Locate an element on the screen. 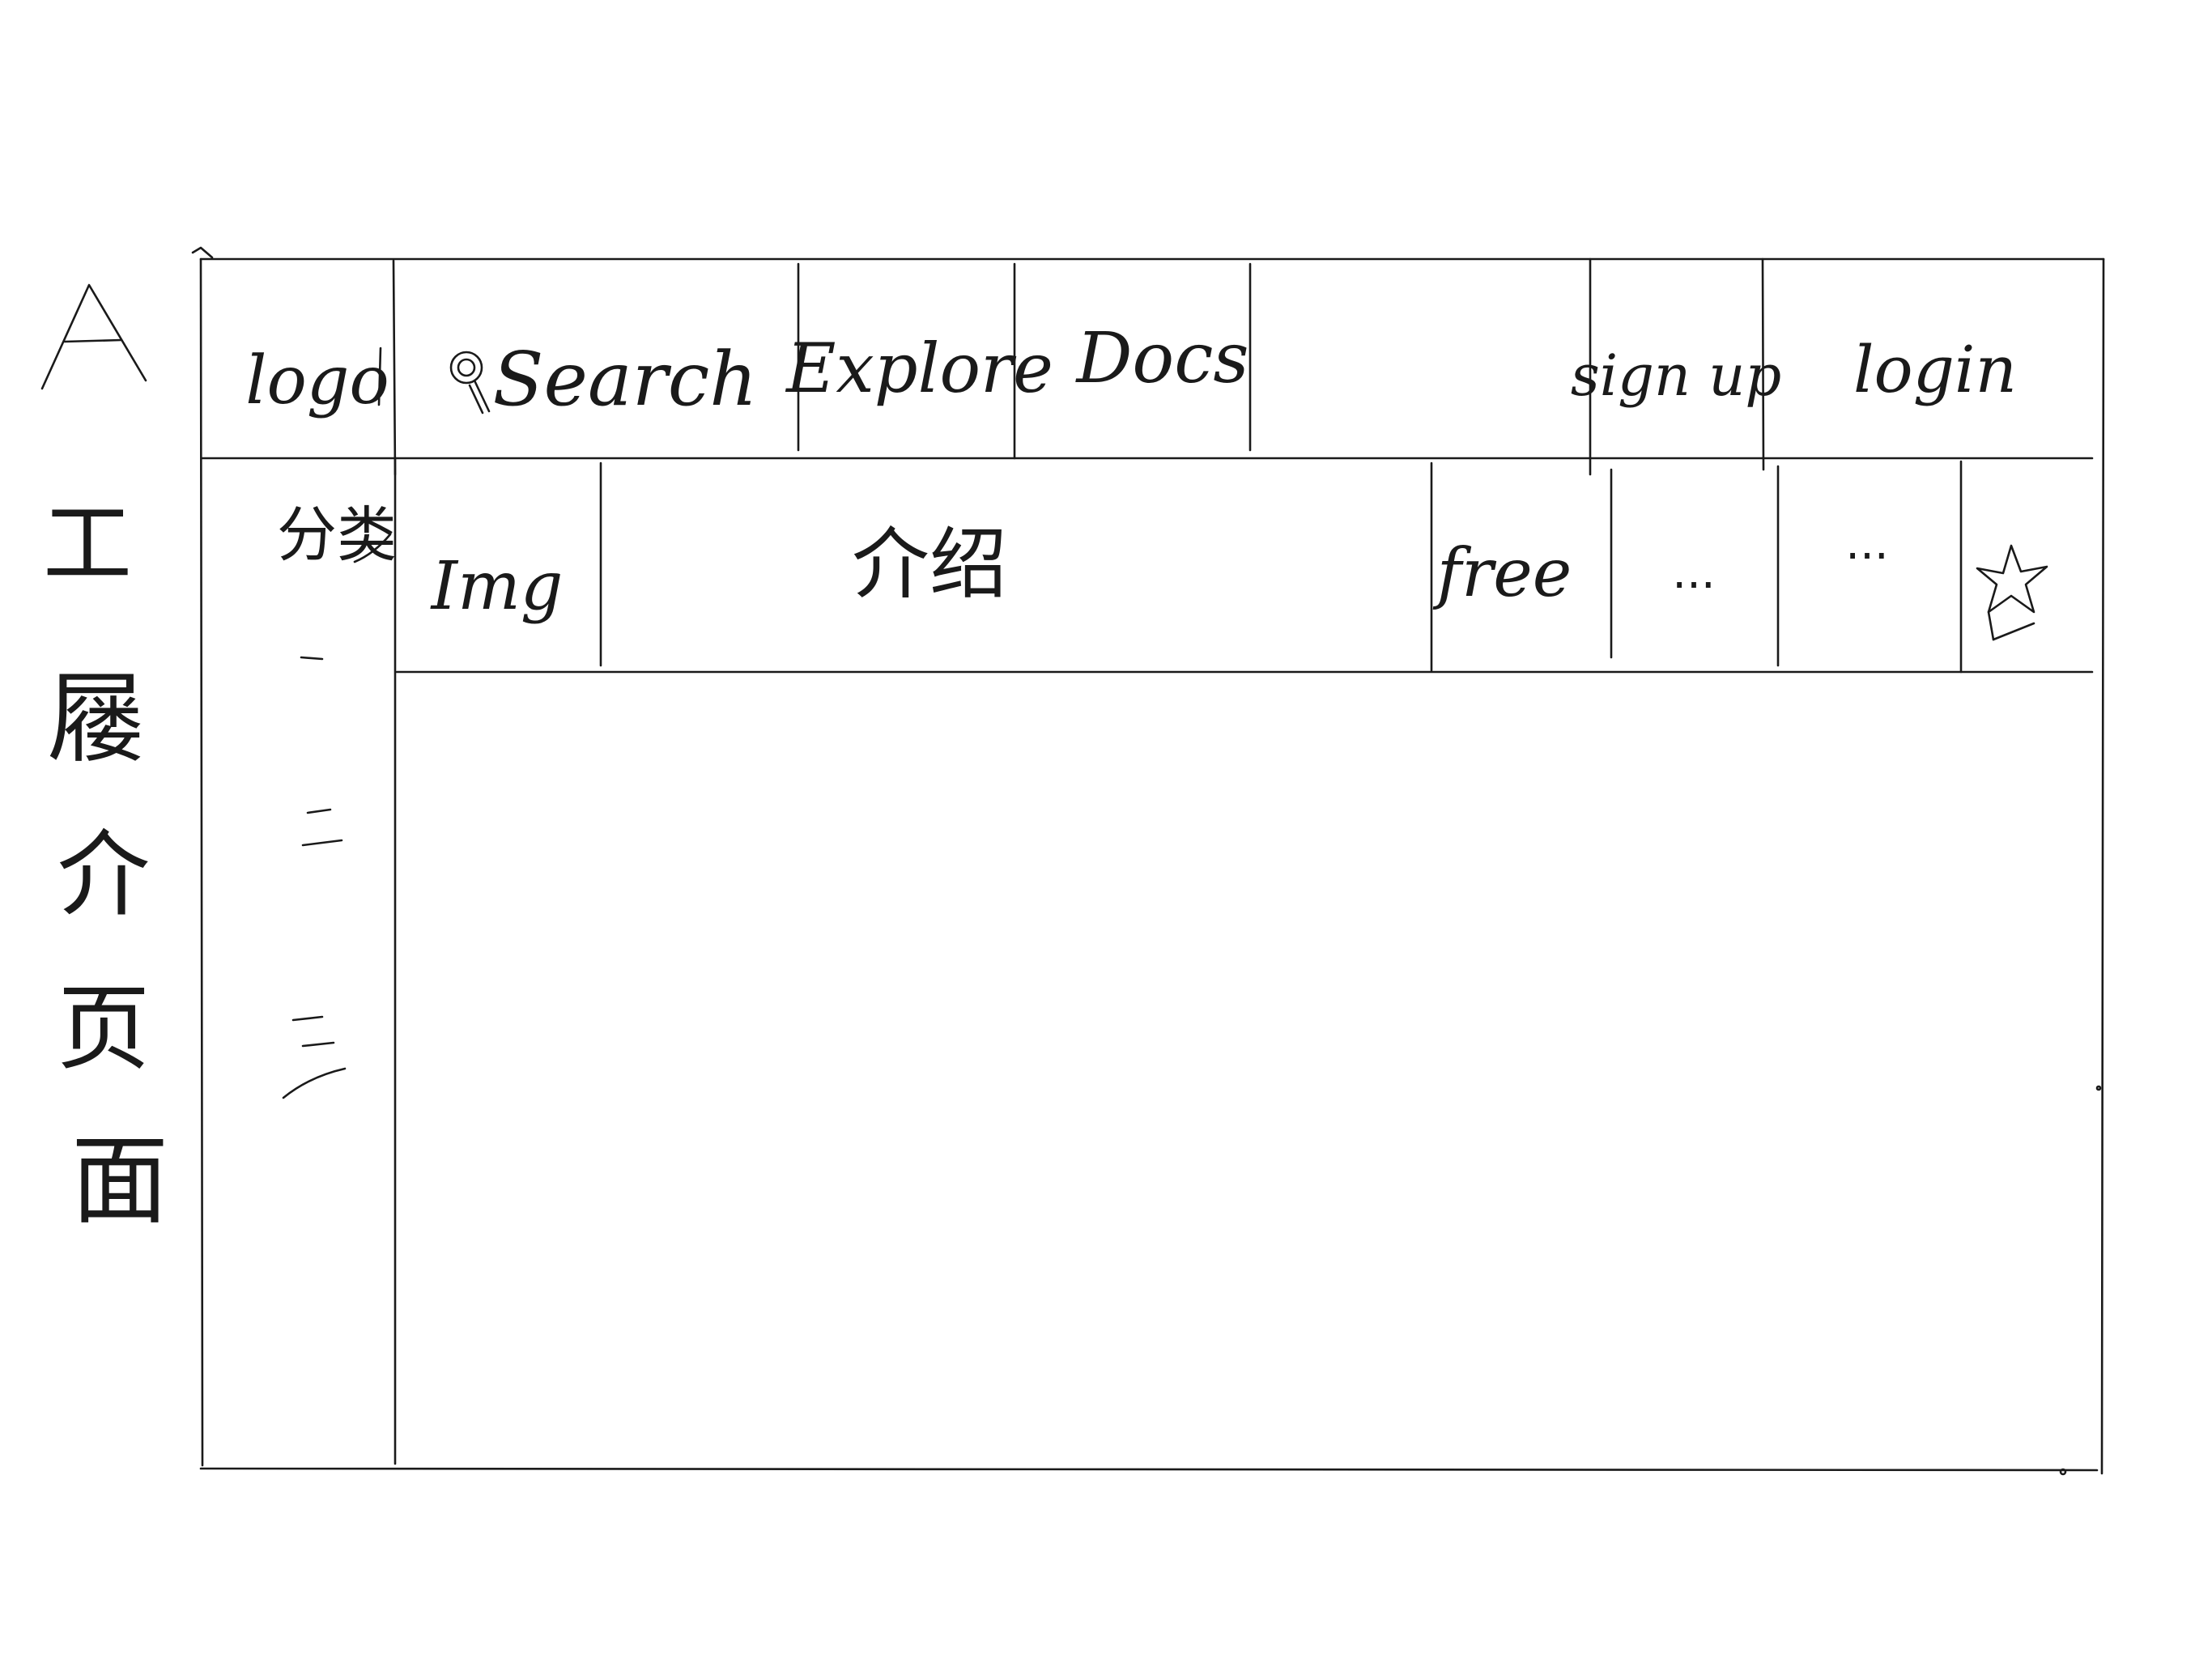 This screenshot has width=2212, height=1658. side-title: 工 屦 介 页 面 is located at coordinates (104, 760).